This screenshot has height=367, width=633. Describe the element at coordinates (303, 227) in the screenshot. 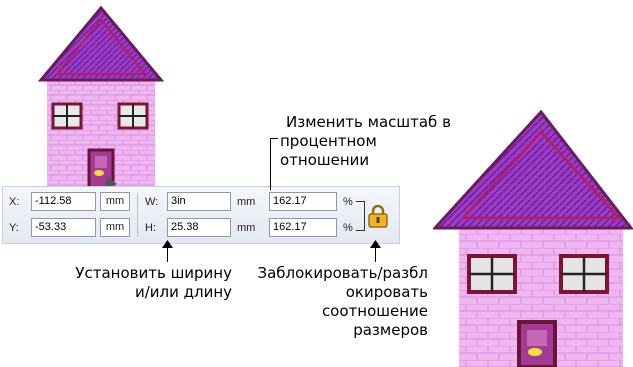

I see `height-percent-field: 162.17` at that location.